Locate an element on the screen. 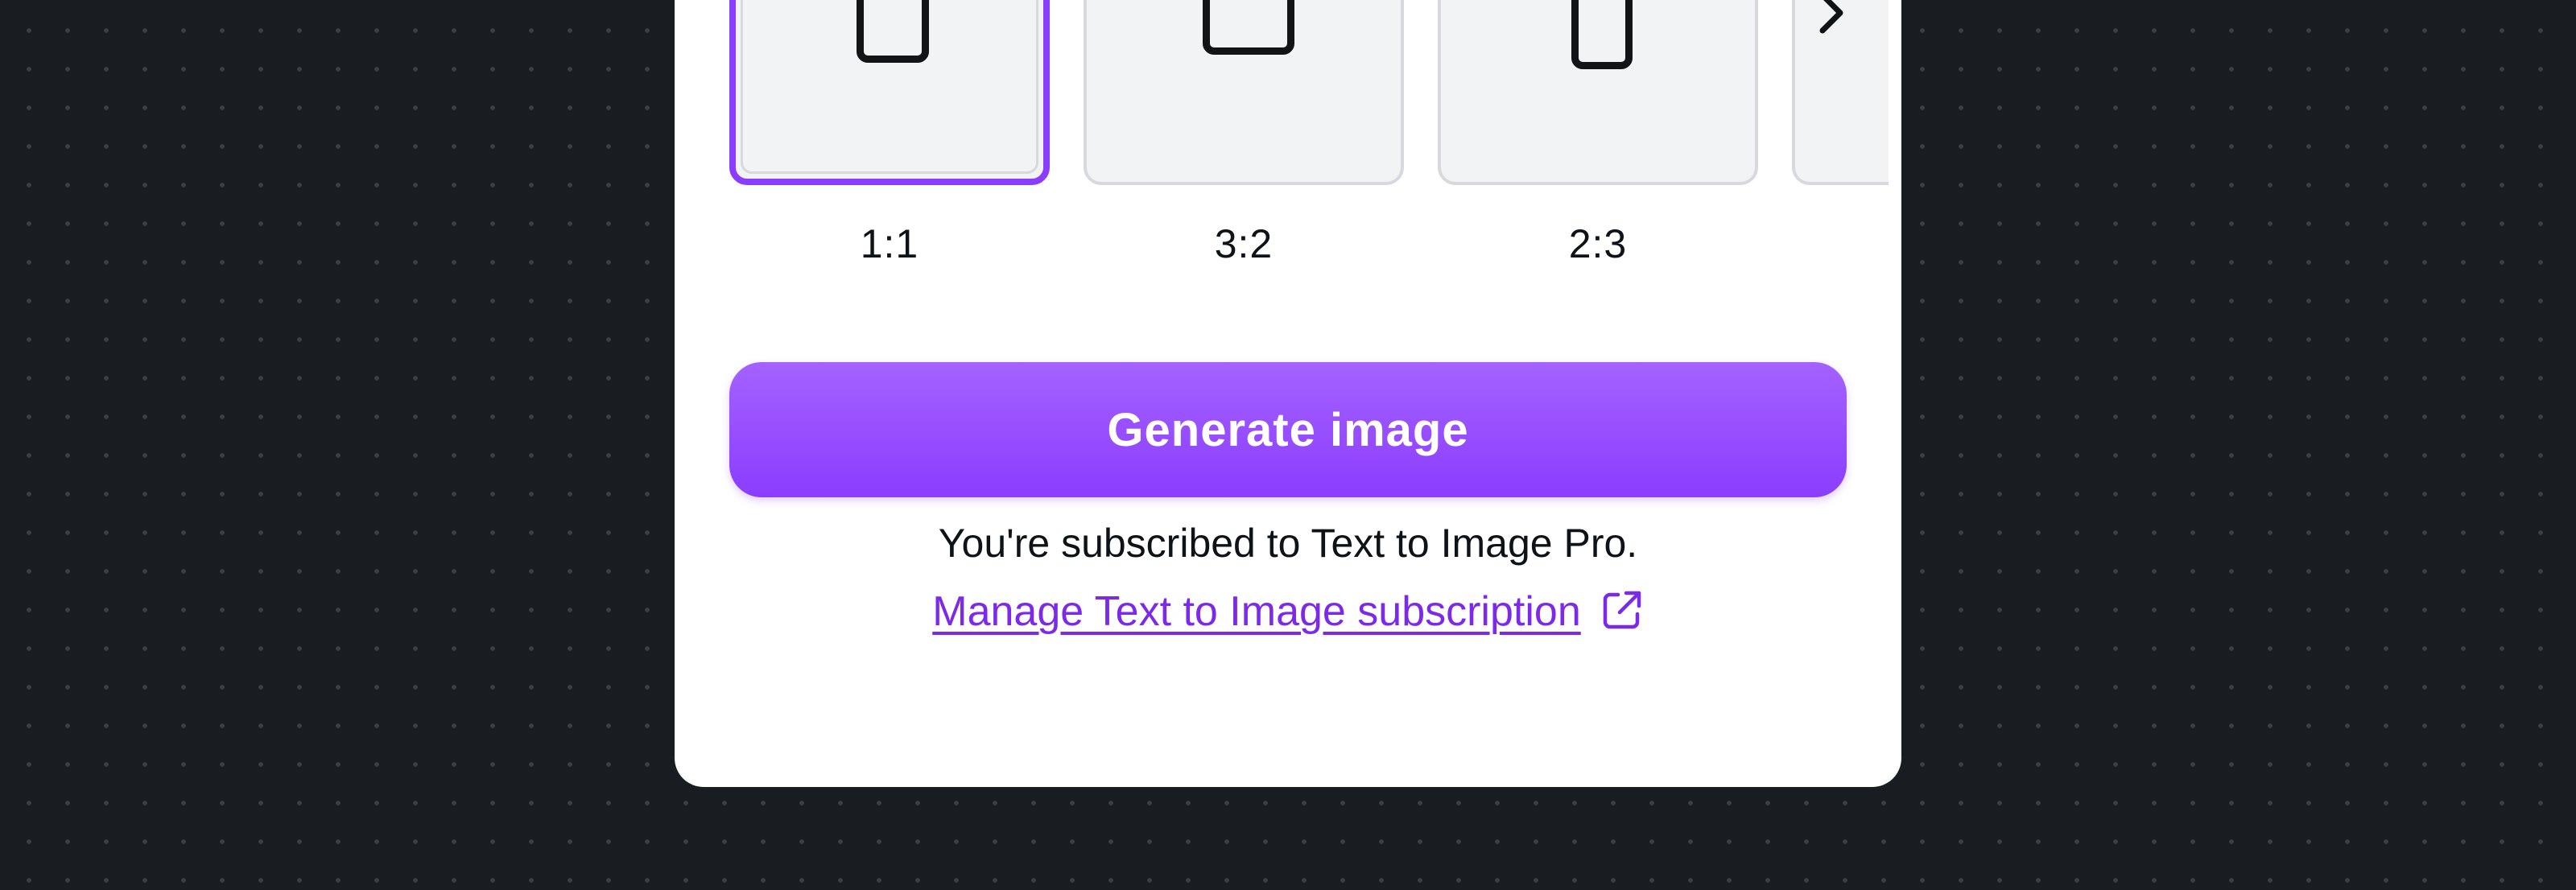 The image size is (2576, 890). aspect-ratio-label: 1:1 is located at coordinates (889, 243).